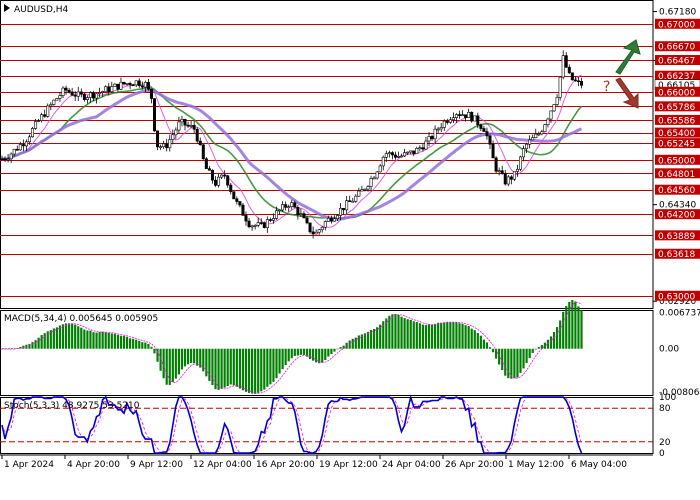 The width and height of the screenshot is (700, 500). Describe the element at coordinates (676, 237) in the screenshot. I see `level-label: 0.63889` at that location.